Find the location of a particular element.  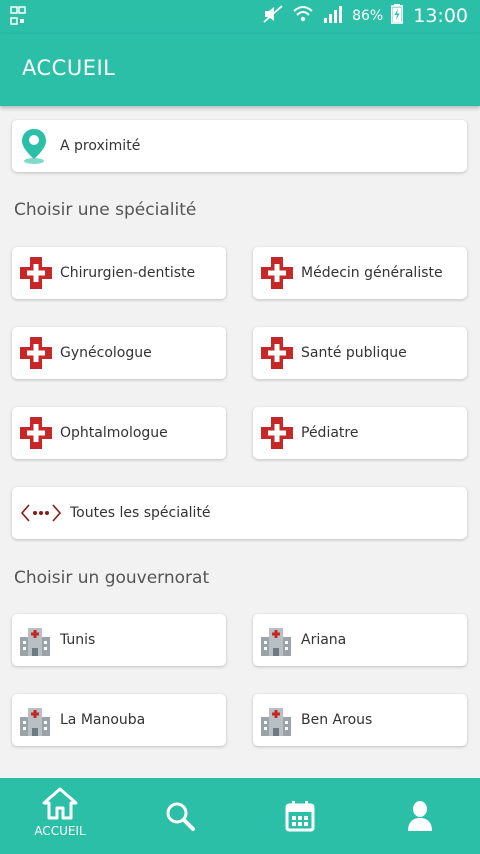

nav-search is located at coordinates (180, 816).